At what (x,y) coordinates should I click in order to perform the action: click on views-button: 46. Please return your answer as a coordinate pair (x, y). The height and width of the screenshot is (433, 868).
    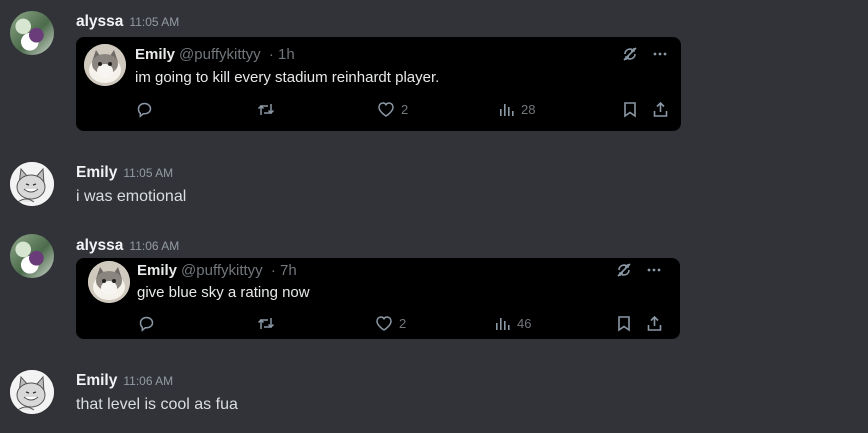
    Looking at the image, I should click on (513, 323).